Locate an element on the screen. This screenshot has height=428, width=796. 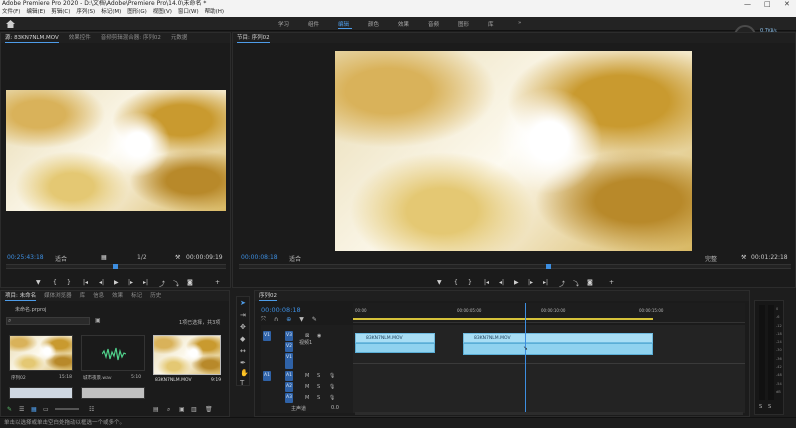
program-go-to-in-icon: |◂ is located at coordinates (486, 282).